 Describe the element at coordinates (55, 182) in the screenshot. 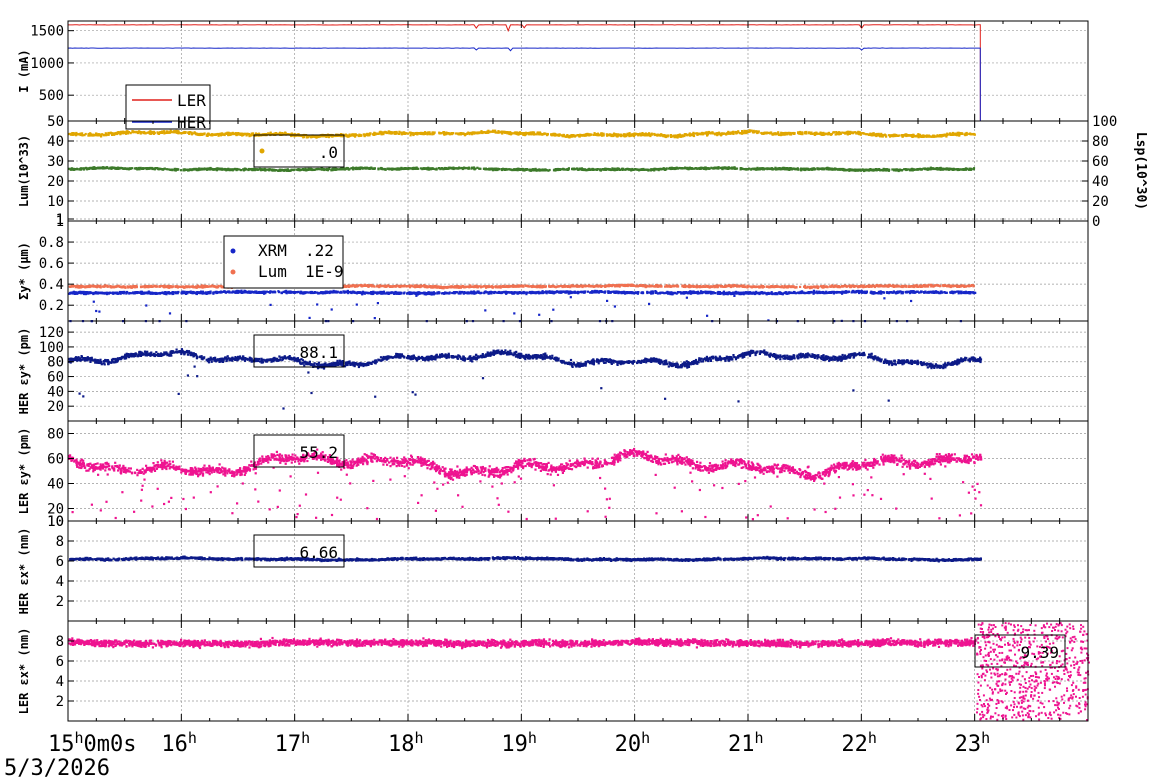

I see `y-tick-label: 20` at that location.